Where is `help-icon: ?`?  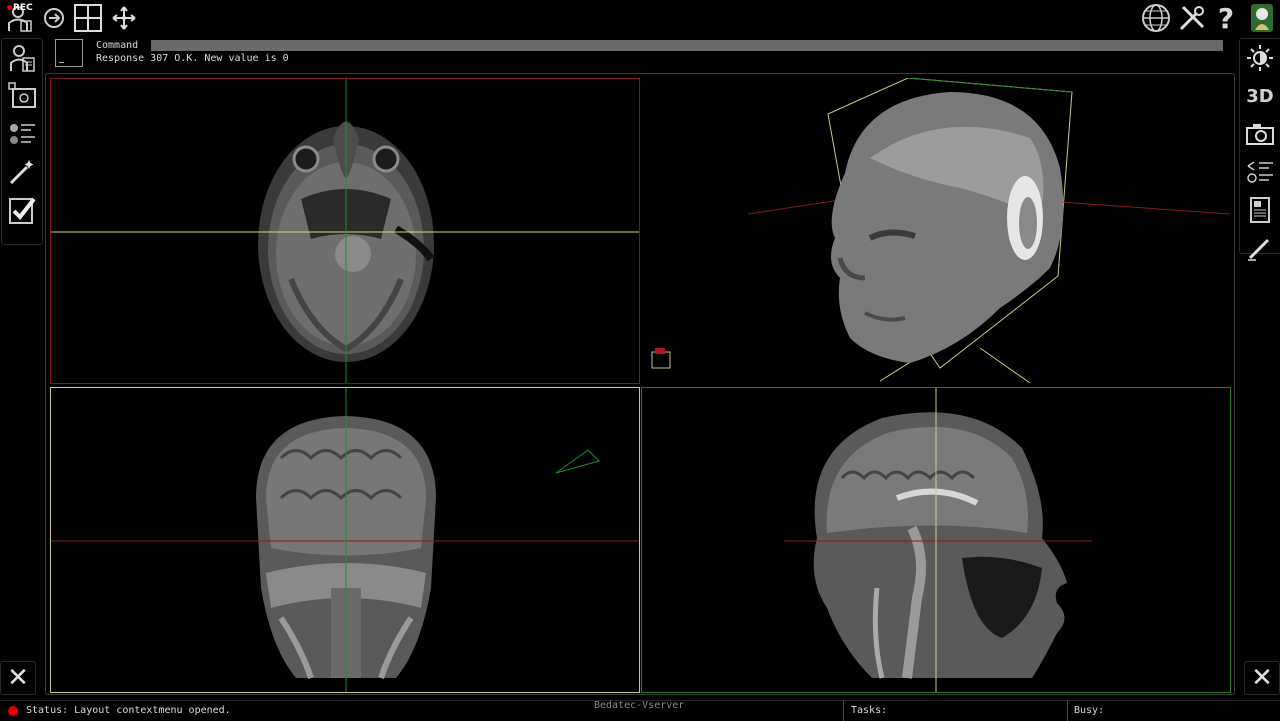
help-icon: ? is located at coordinates (1226, 18).